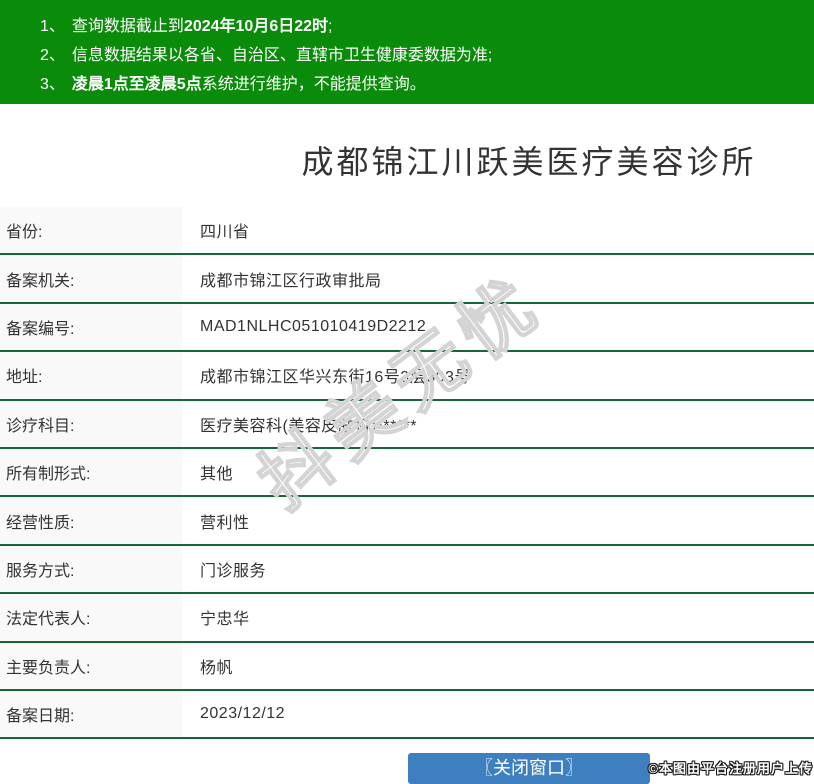 The width and height of the screenshot is (814, 784). I want to click on row-value: 杨帆, so click(217, 668).